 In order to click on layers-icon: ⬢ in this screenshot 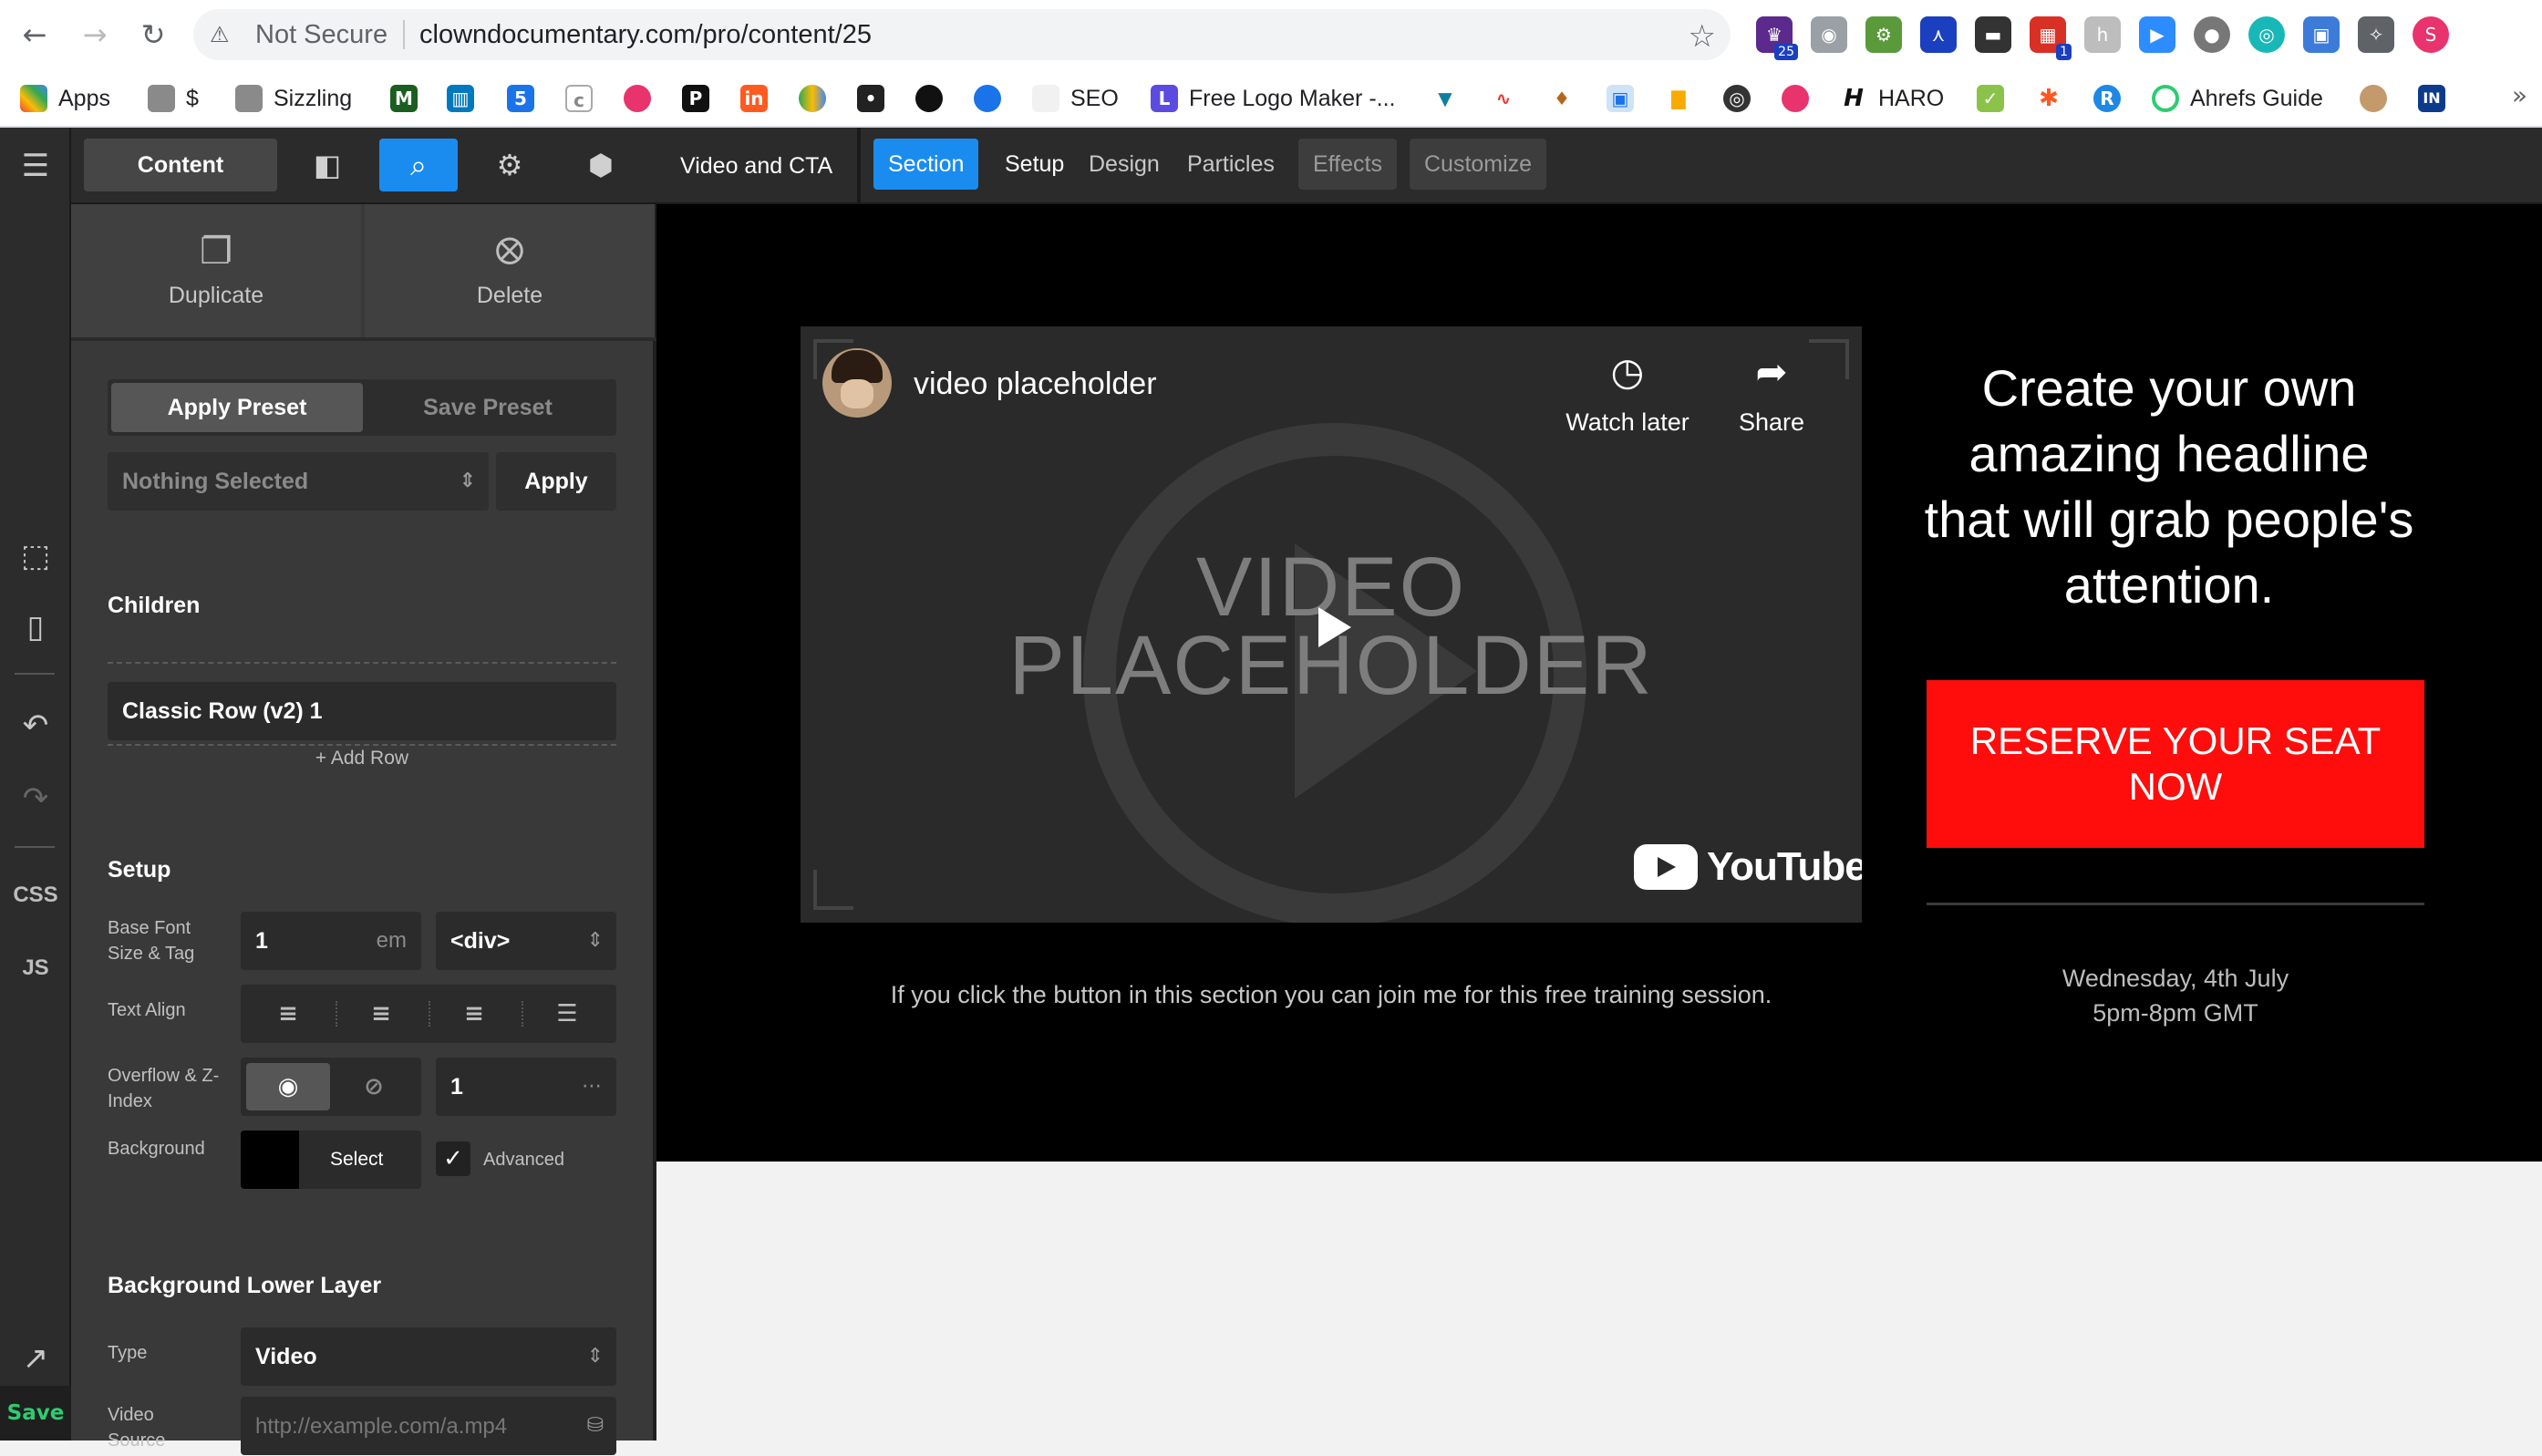, I will do `click(601, 165)`.